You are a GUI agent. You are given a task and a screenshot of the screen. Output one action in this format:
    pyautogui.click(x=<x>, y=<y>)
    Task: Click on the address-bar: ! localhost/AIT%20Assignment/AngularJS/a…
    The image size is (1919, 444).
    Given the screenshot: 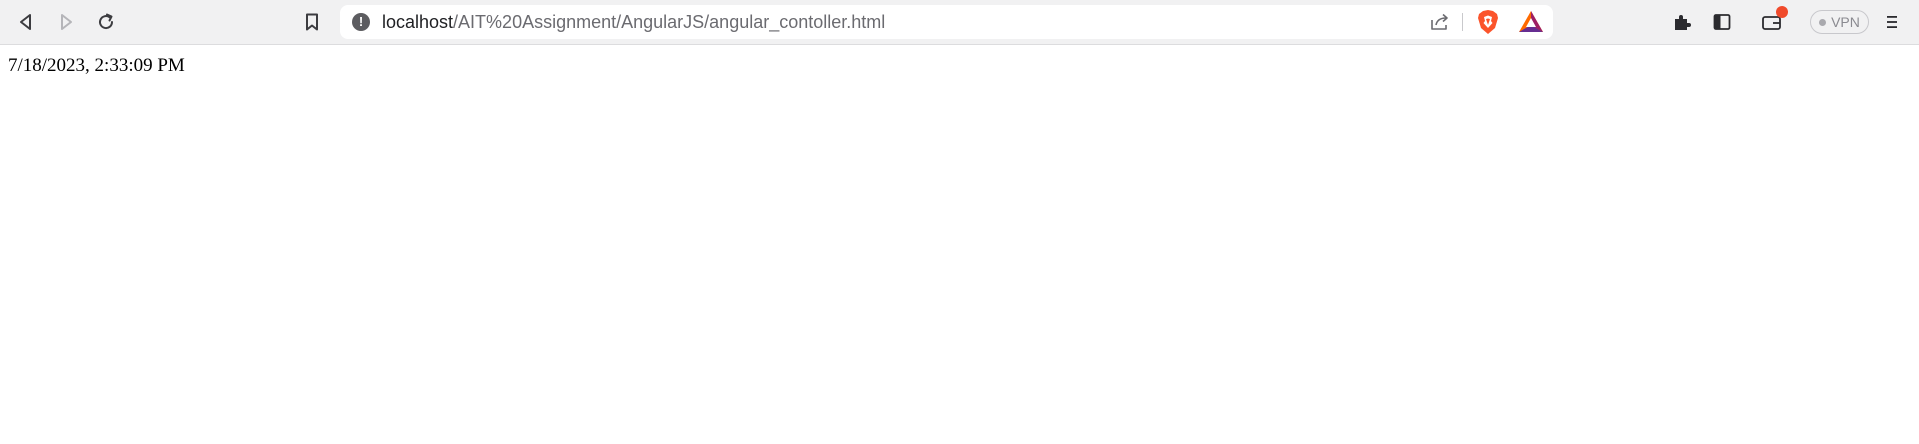 What is the action you would take?
    pyautogui.click(x=946, y=22)
    